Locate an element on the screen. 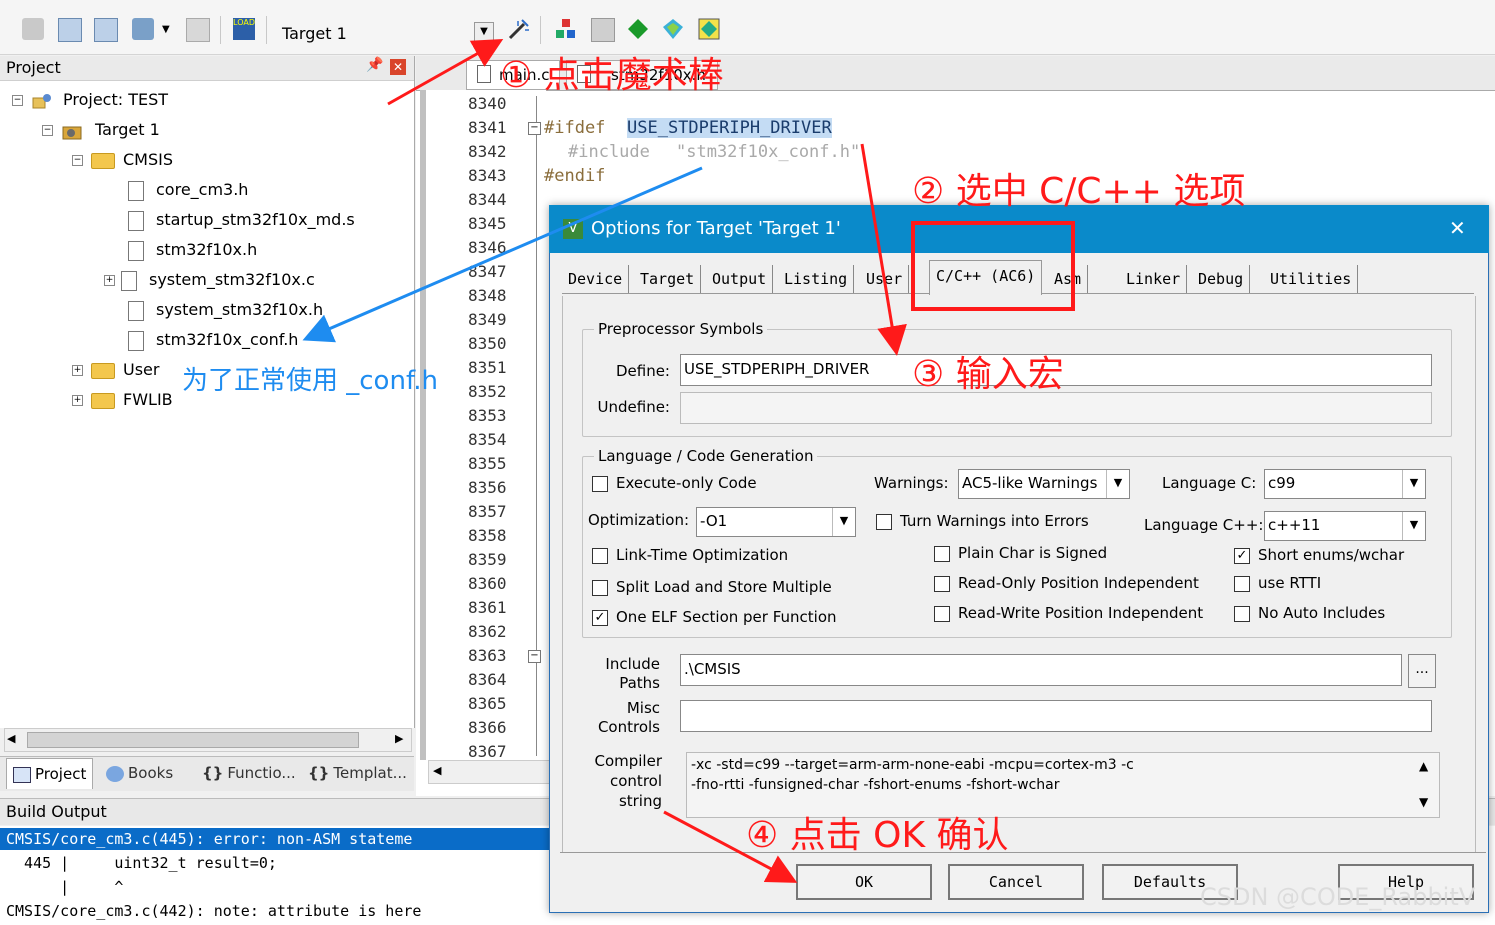  annotation-step4: ④ 点击 OK 确认 is located at coordinates (877, 835).